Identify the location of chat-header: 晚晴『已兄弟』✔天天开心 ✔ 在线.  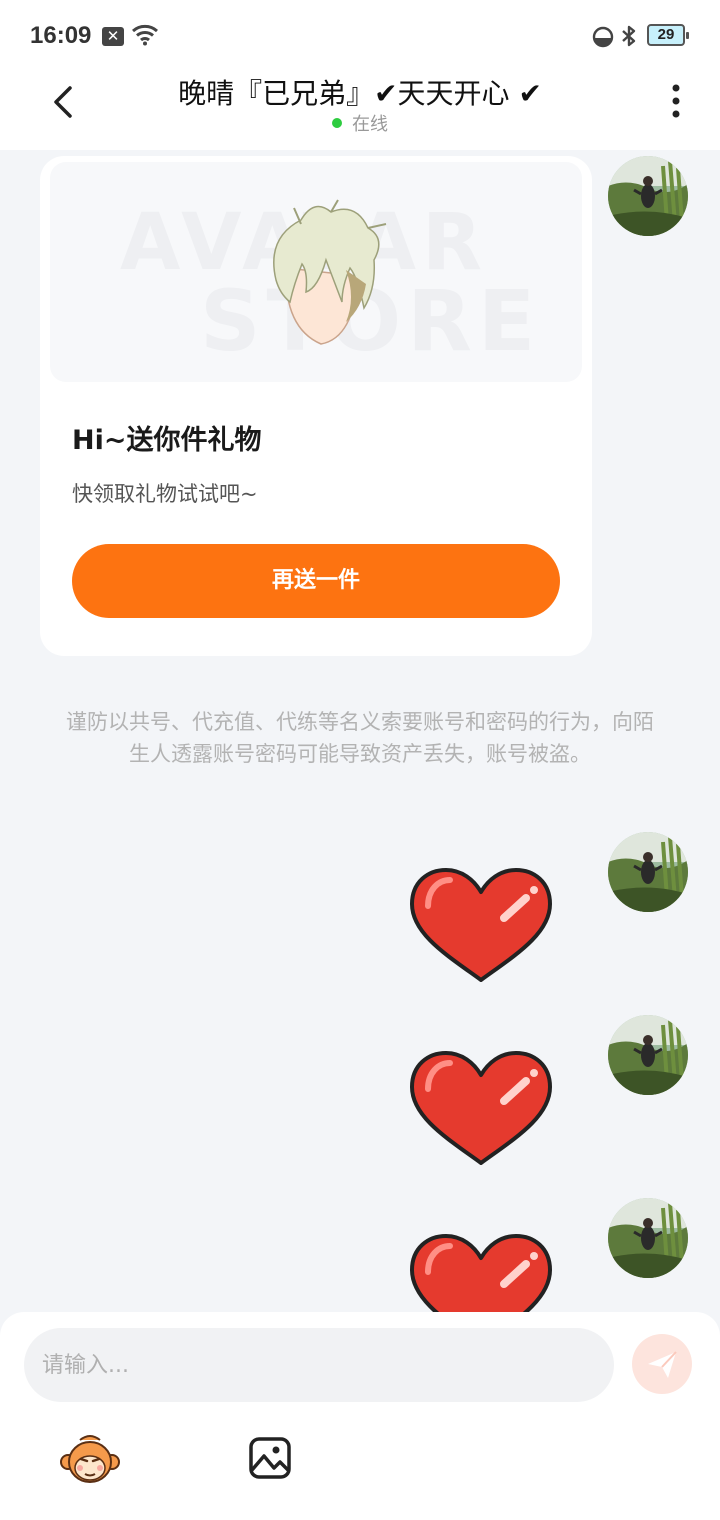
(360, 110).